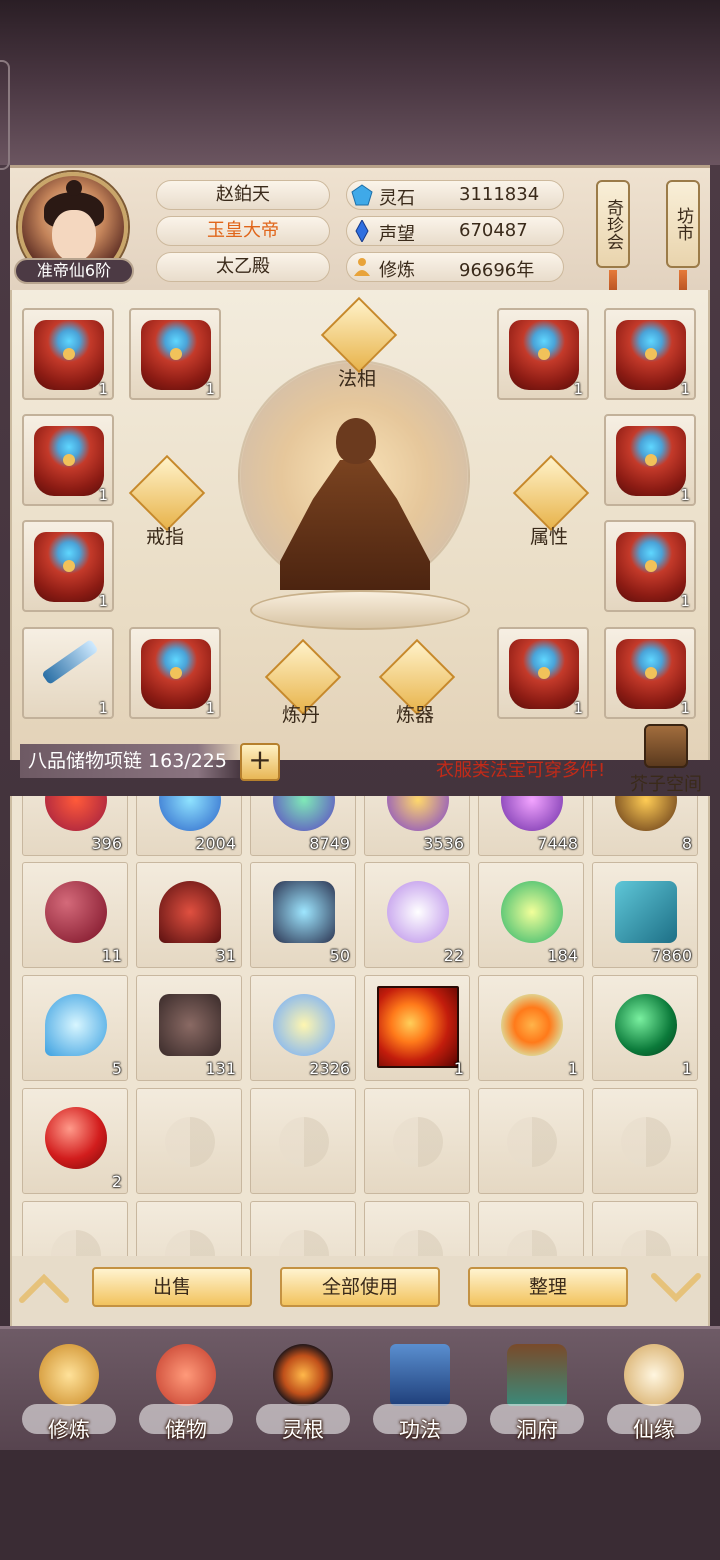 The height and width of the screenshot is (1560, 720). I want to click on inventory-cell: 8, so click(645, 826).